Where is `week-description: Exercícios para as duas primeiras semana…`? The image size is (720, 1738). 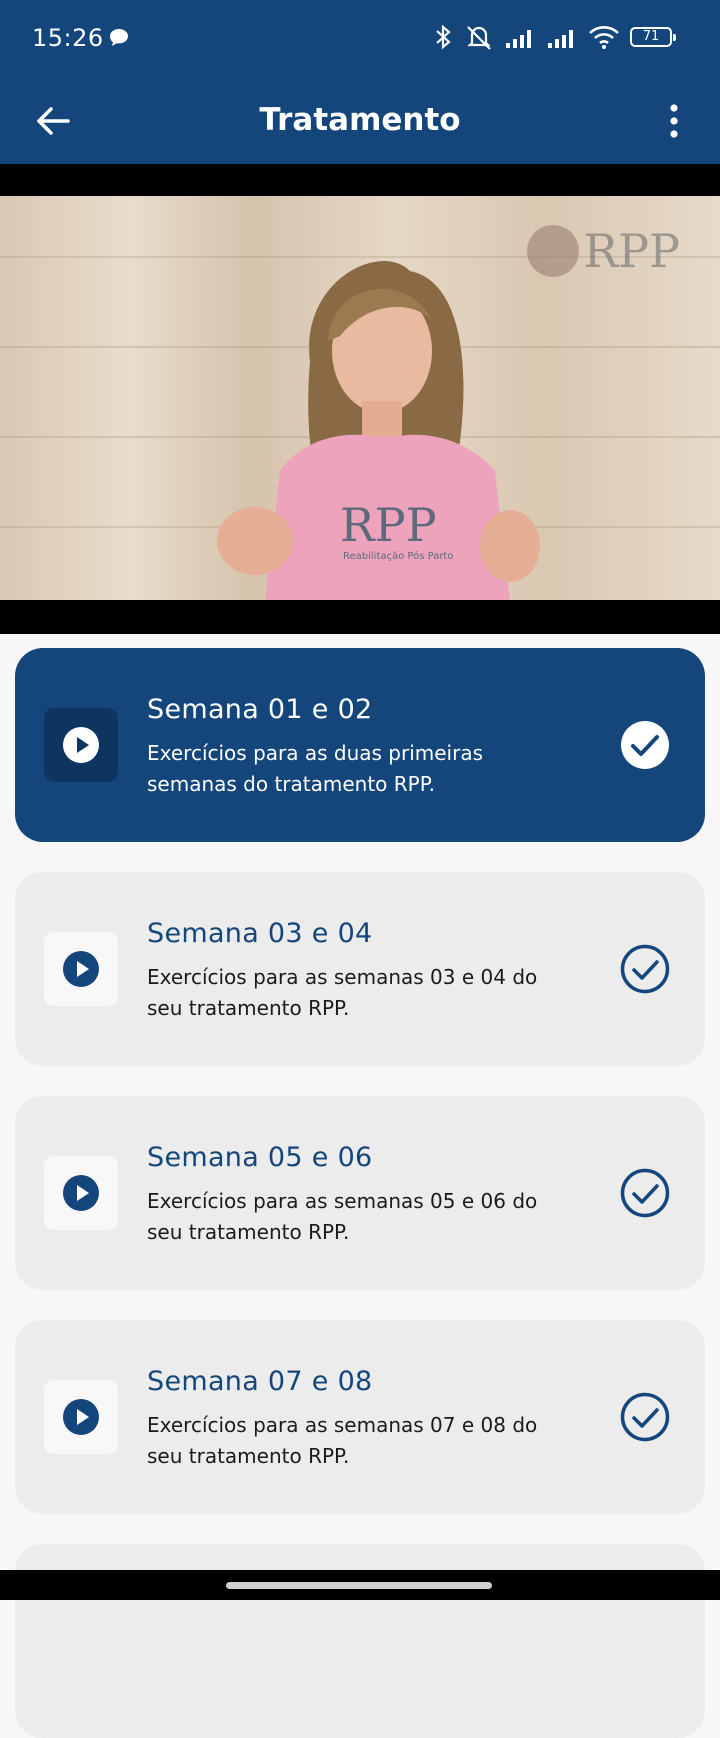
week-description: Exercícios para as duas primeiras semana… is located at coordinates (315, 768).